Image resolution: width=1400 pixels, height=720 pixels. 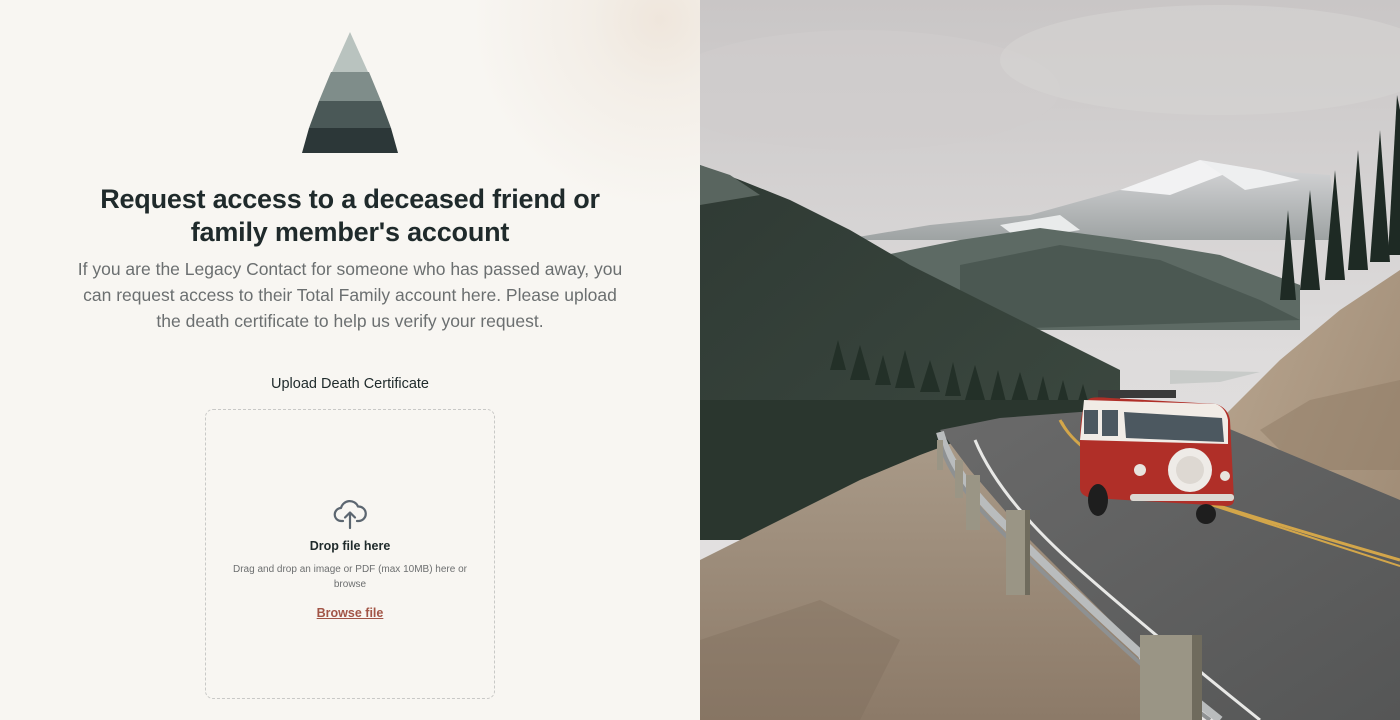 I want to click on upload-field-label: Upload Death Certificate, so click(x=350, y=384).